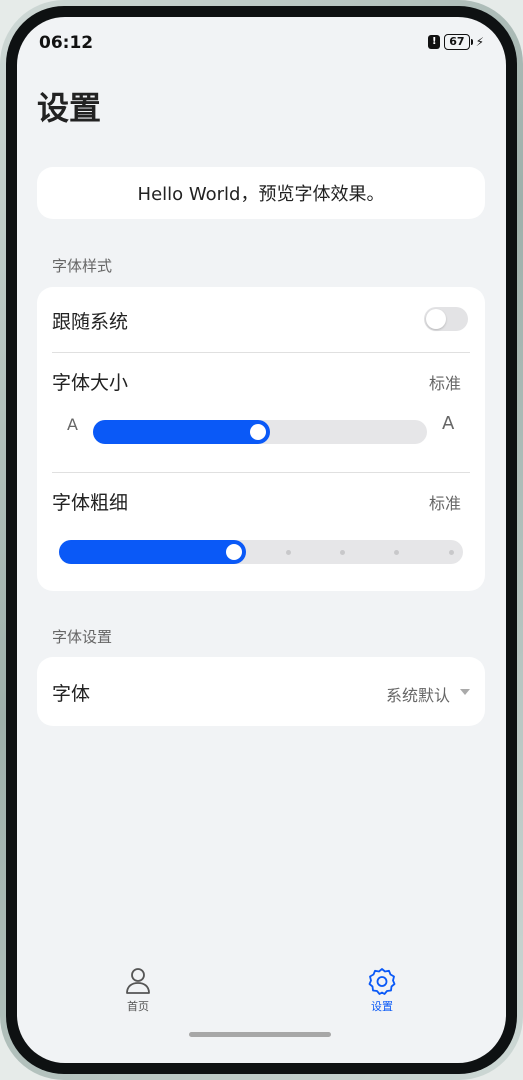 The image size is (523, 1080). I want to click on tab-home: 首页, so click(138, 990).